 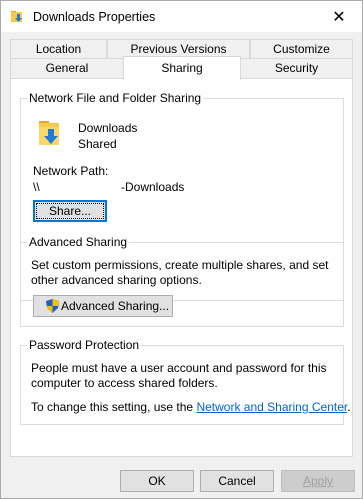 I want to click on close-button: ✕, so click(x=339, y=16).